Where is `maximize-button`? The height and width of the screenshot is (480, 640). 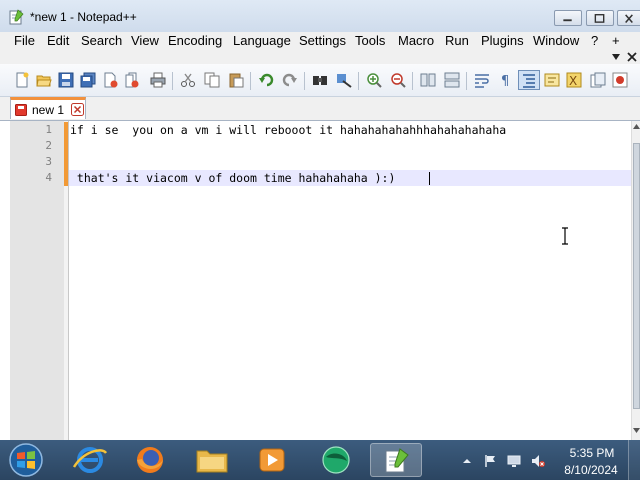
maximize-button is located at coordinates (600, 18).